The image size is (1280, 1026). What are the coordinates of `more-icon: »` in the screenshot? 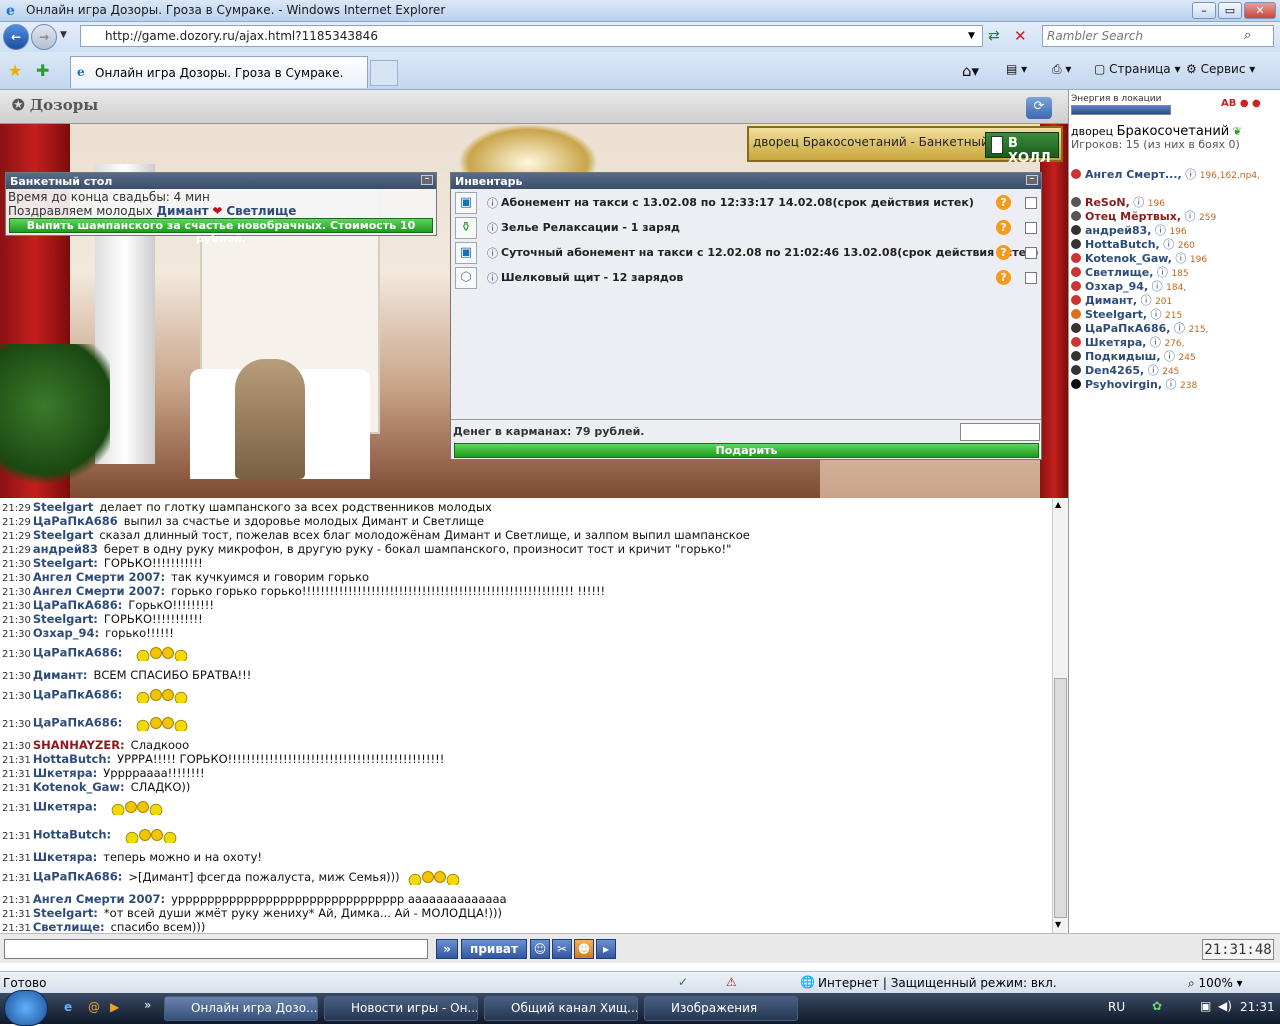 It's located at (147, 1005).